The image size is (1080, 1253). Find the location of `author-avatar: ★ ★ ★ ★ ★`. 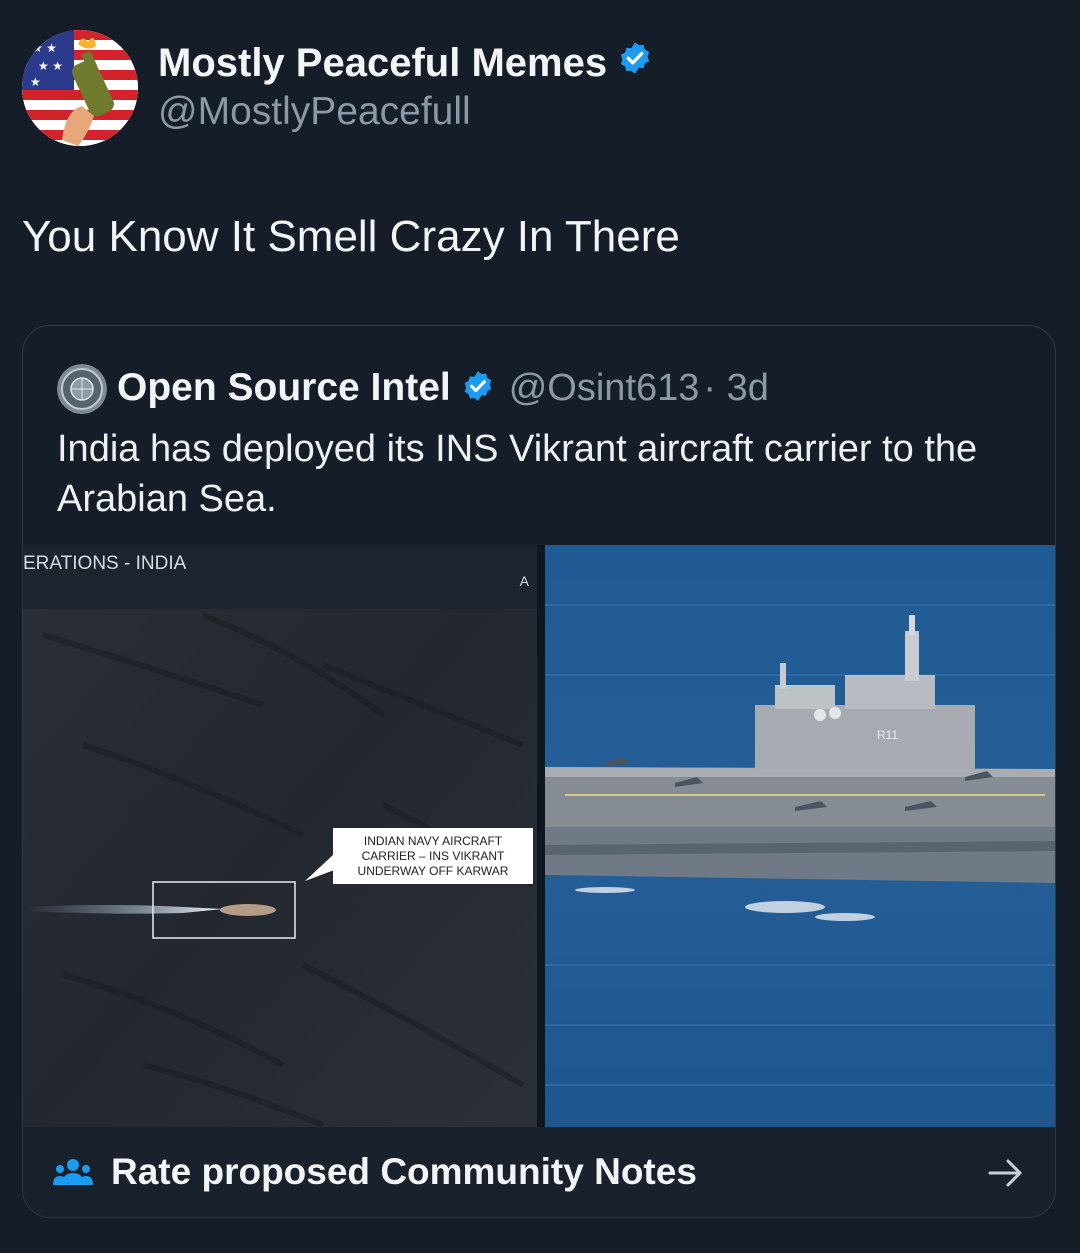

author-avatar: ★ ★ ★ ★ ★ is located at coordinates (80, 88).